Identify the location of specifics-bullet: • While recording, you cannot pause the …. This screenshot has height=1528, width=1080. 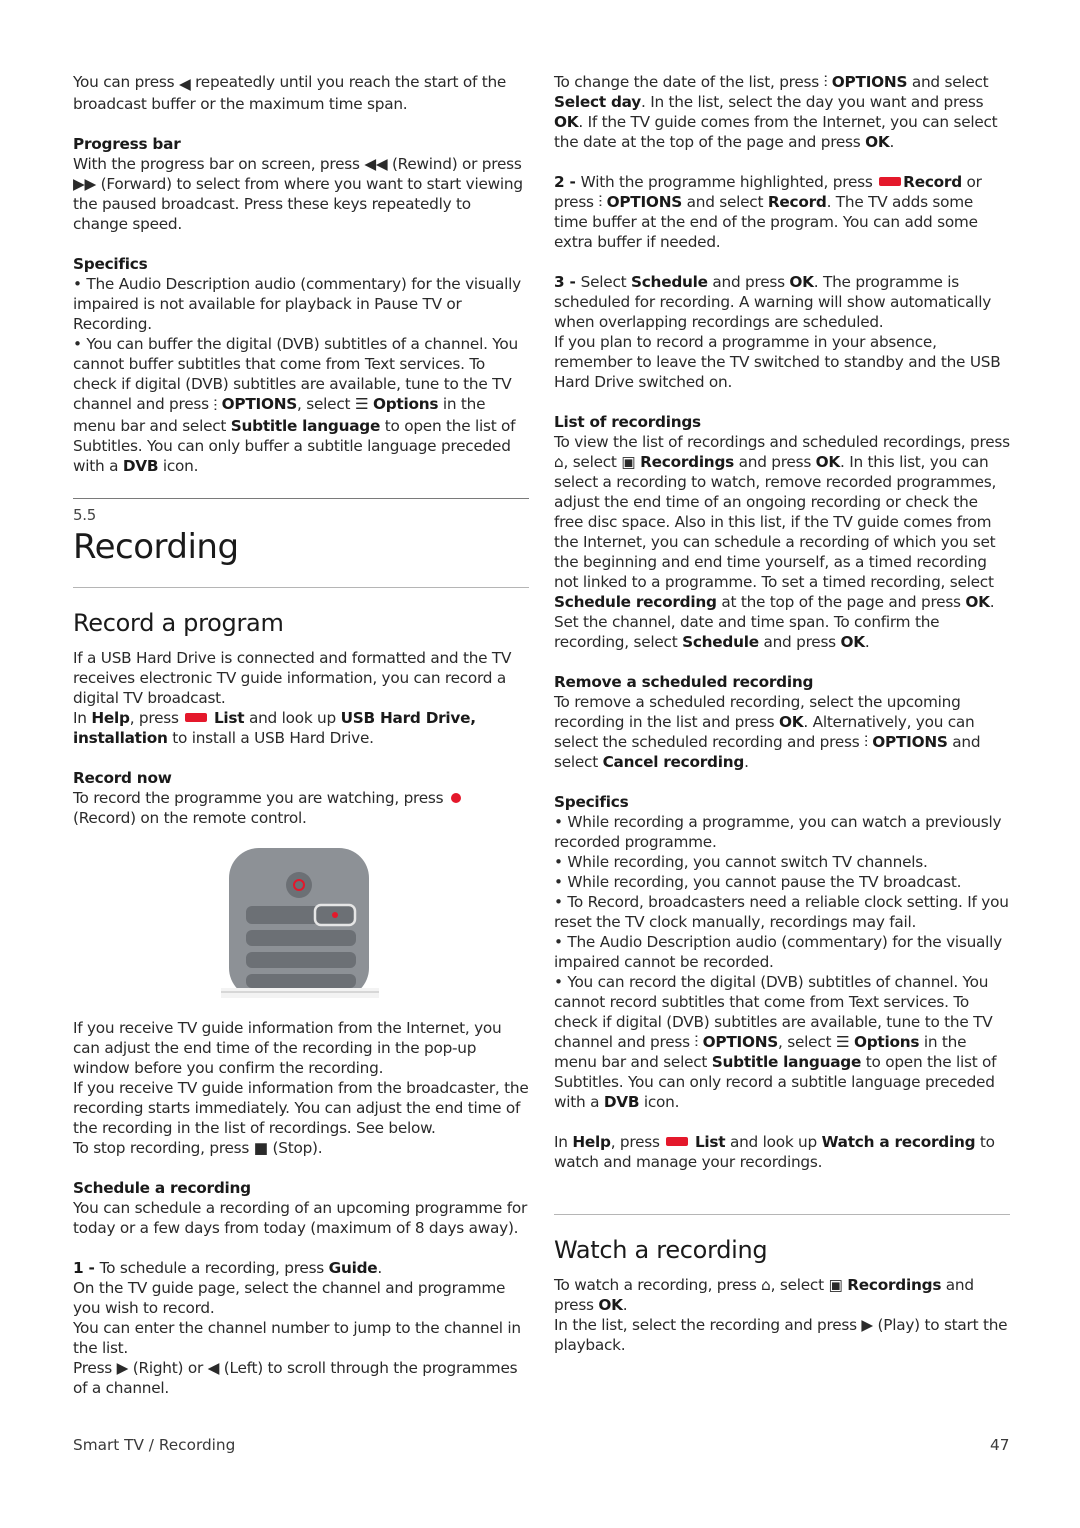
(758, 882).